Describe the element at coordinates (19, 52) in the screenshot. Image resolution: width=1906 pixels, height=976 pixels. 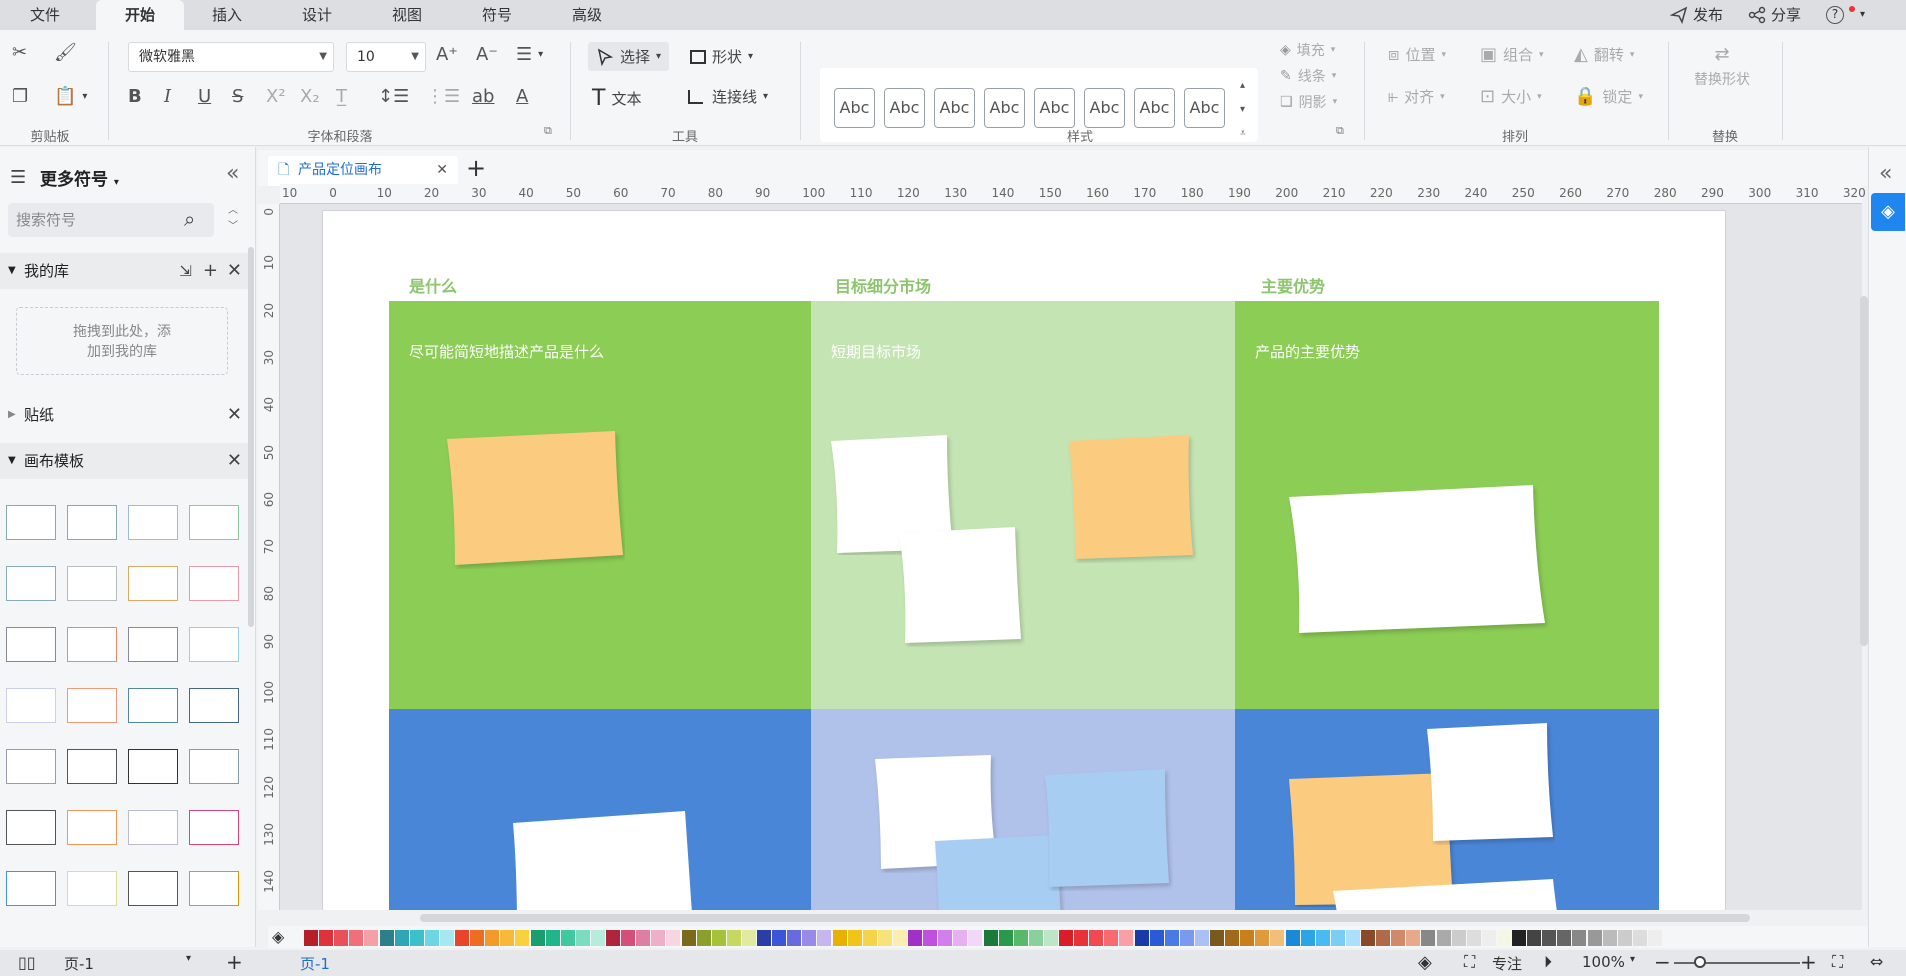
I see `cut-button: ✂` at that location.